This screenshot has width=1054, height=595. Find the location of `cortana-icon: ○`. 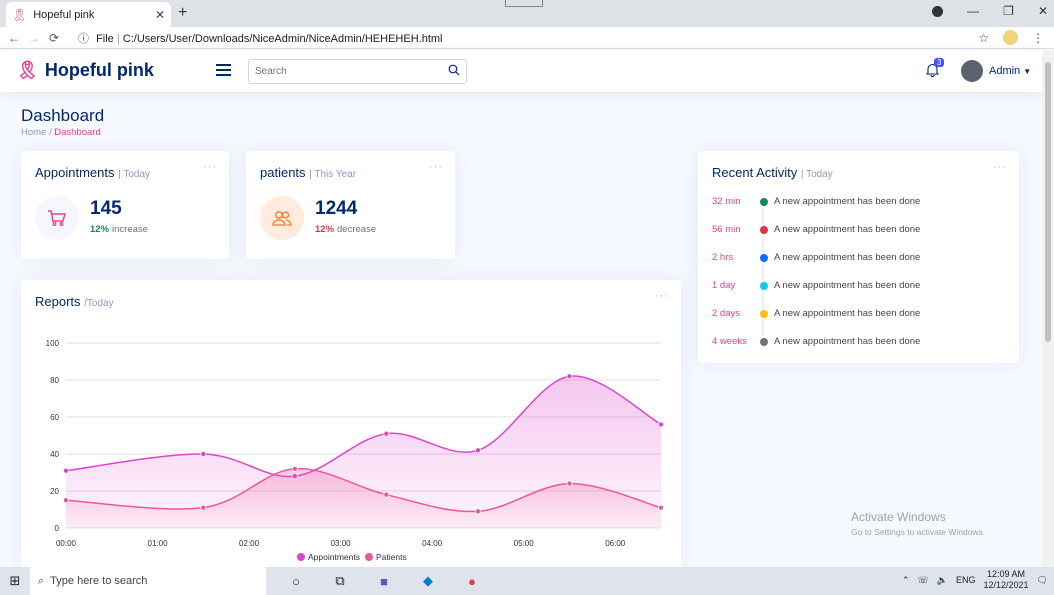

cortana-icon: ○ is located at coordinates (296, 581).